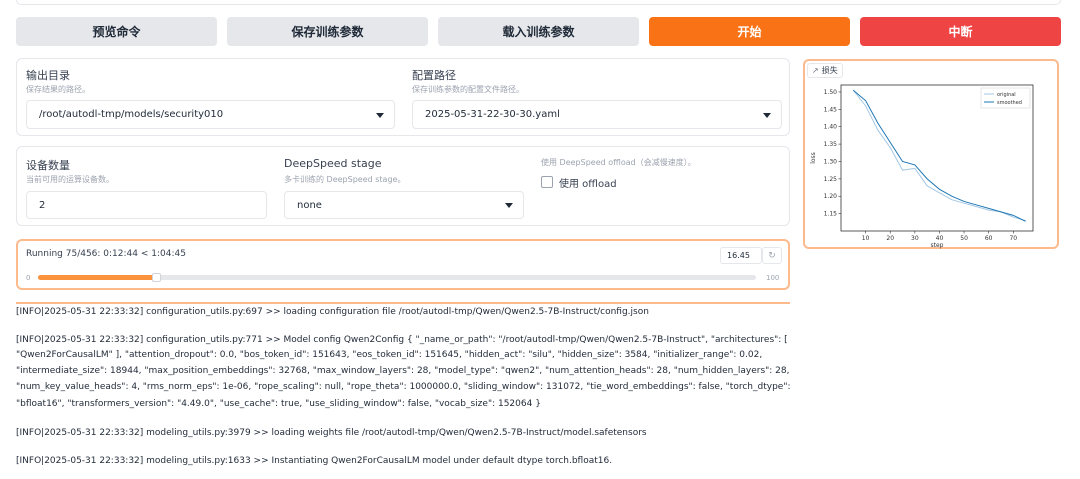 The height and width of the screenshot is (479, 1080). I want to click on device-count-label: 设备数量, so click(48, 165).